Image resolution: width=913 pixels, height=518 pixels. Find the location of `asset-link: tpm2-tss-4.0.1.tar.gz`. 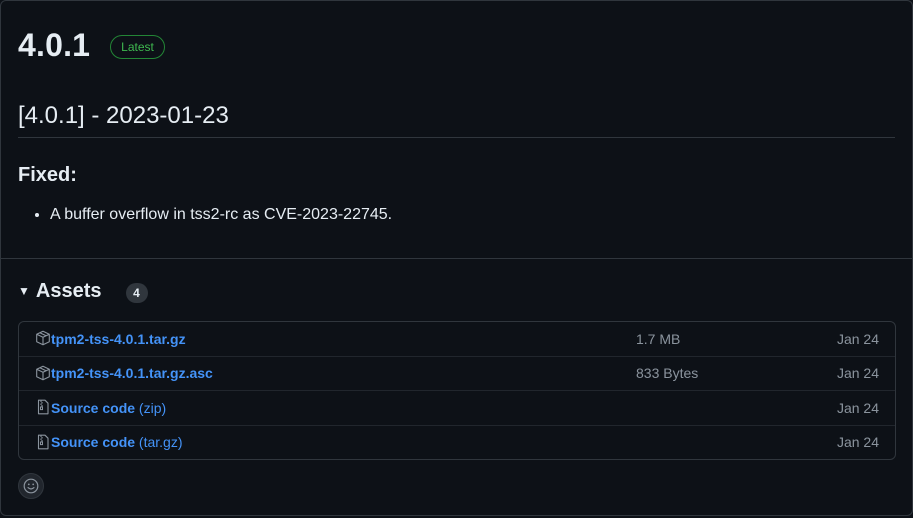

asset-link: tpm2-tss-4.0.1.tar.gz is located at coordinates (118, 339).